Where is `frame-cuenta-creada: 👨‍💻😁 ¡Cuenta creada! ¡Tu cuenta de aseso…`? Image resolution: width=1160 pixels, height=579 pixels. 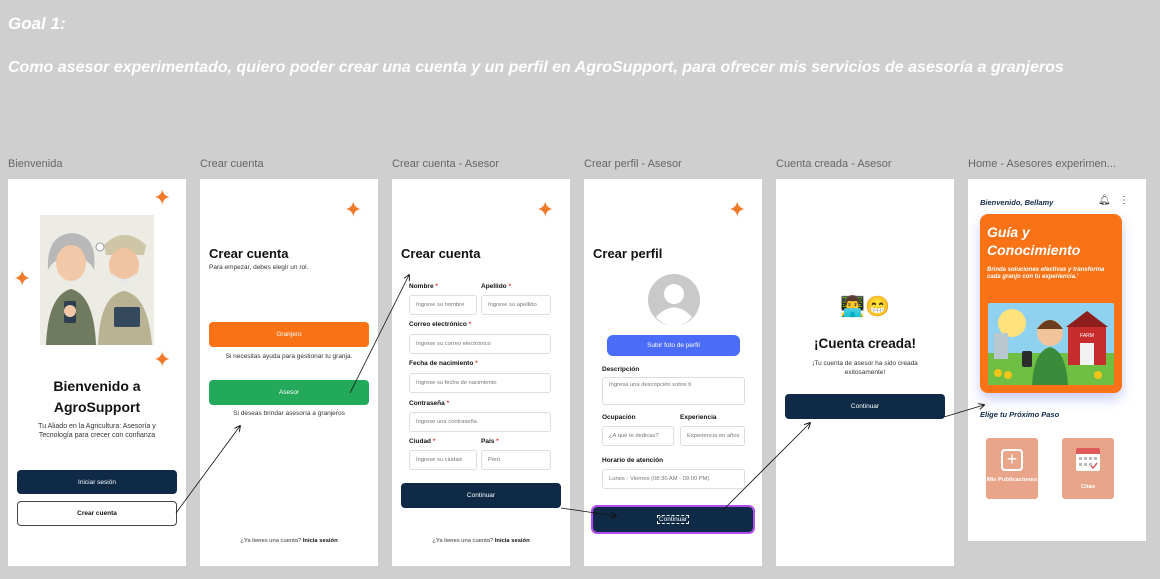
frame-cuenta-creada: 👨‍💻😁 ¡Cuenta creada! ¡Tu cuenta de aseso… is located at coordinates (865, 372).